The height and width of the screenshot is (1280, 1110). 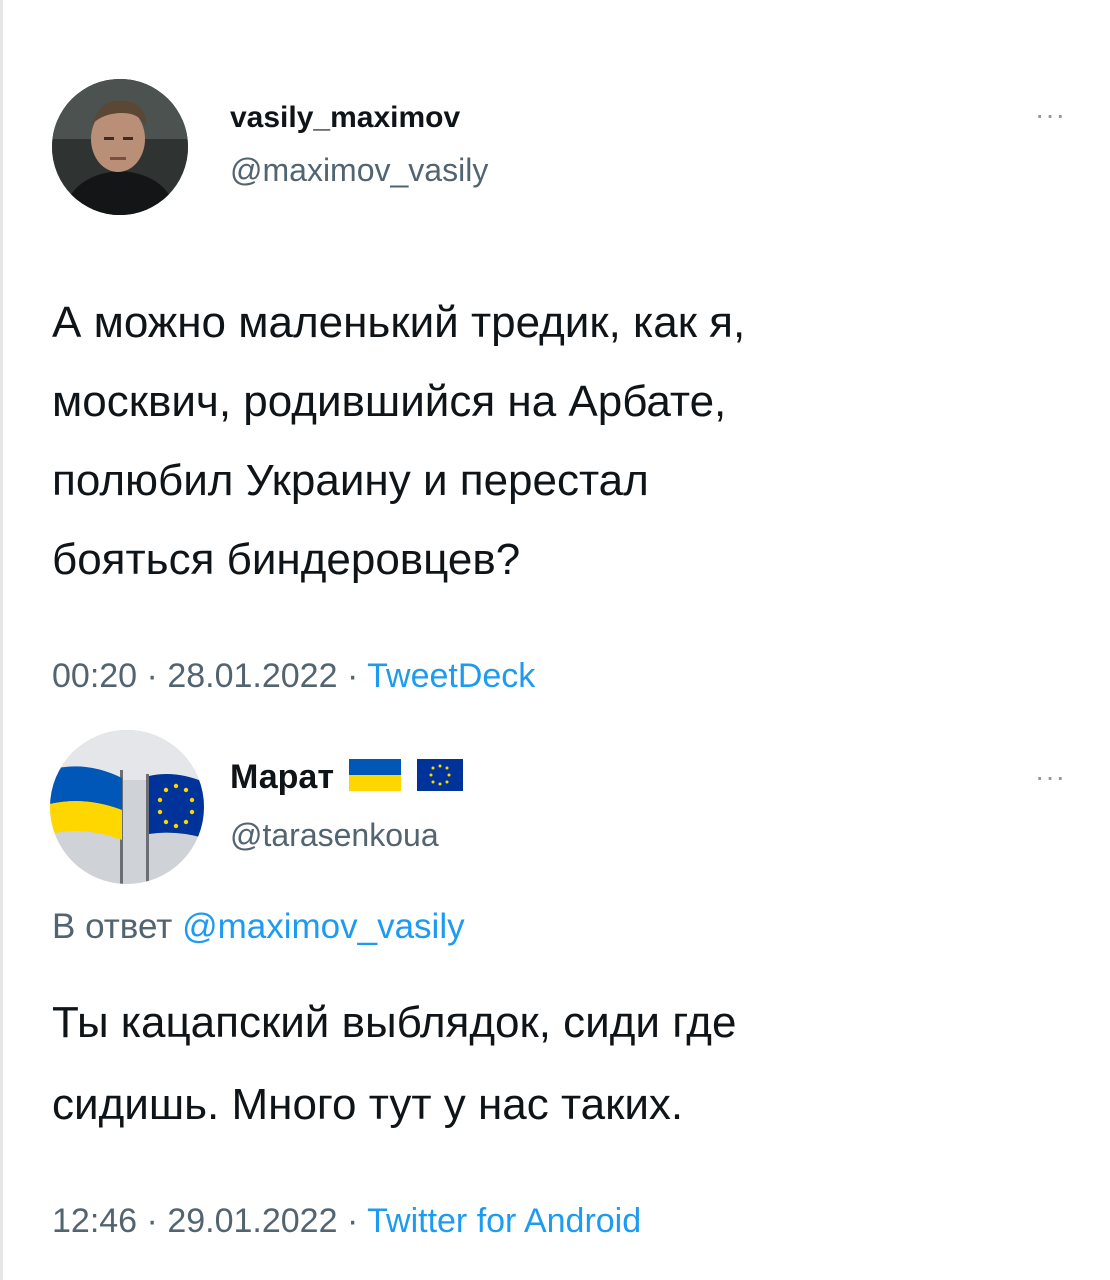 What do you see at coordinates (94, 1221) in the screenshot?
I see `tweet-time: 12:46` at bounding box center [94, 1221].